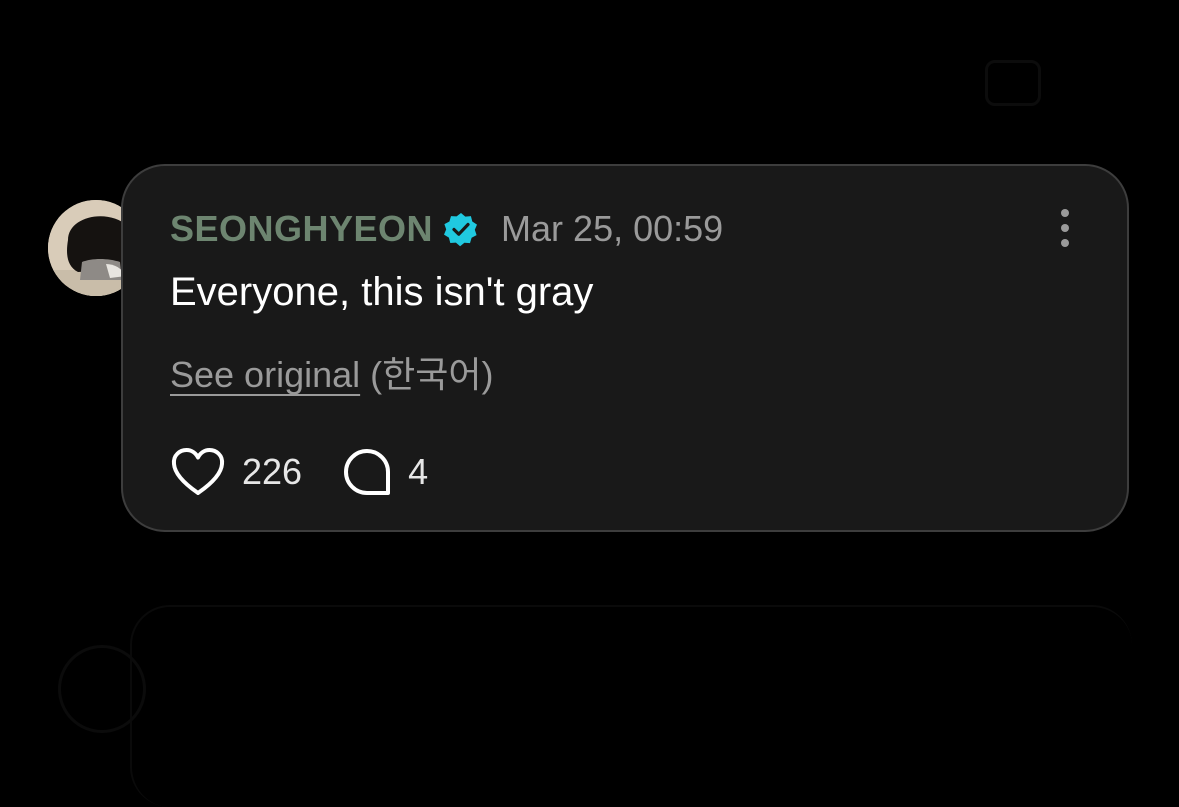 The height and width of the screenshot is (807, 1179). What do you see at coordinates (102, 689) in the screenshot?
I see `background-avatar-ghost` at bounding box center [102, 689].